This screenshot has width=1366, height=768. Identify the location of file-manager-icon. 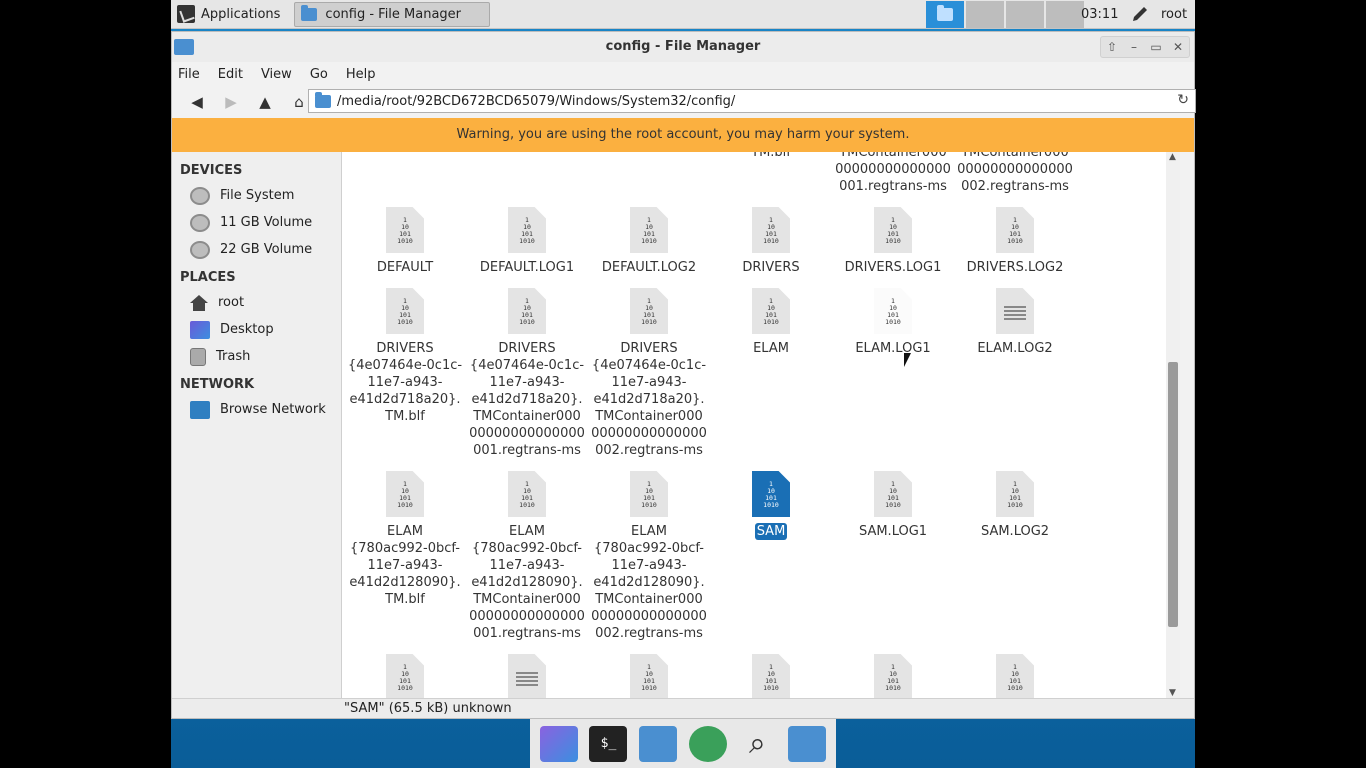
(658, 743).